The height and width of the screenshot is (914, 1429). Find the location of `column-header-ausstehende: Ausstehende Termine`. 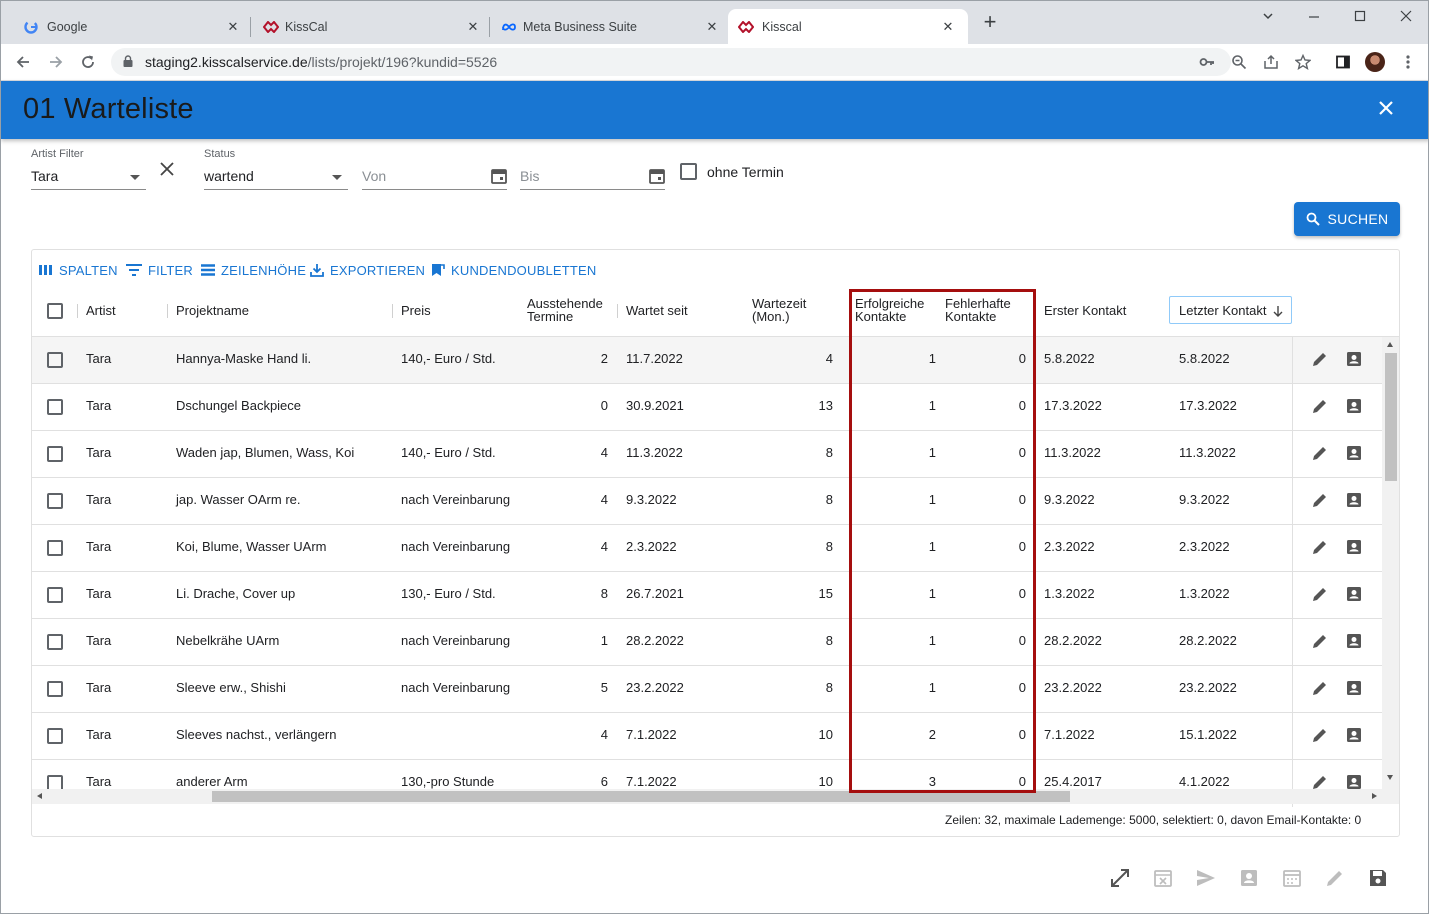

column-header-ausstehende: Ausstehende Termine is located at coordinates (565, 310).